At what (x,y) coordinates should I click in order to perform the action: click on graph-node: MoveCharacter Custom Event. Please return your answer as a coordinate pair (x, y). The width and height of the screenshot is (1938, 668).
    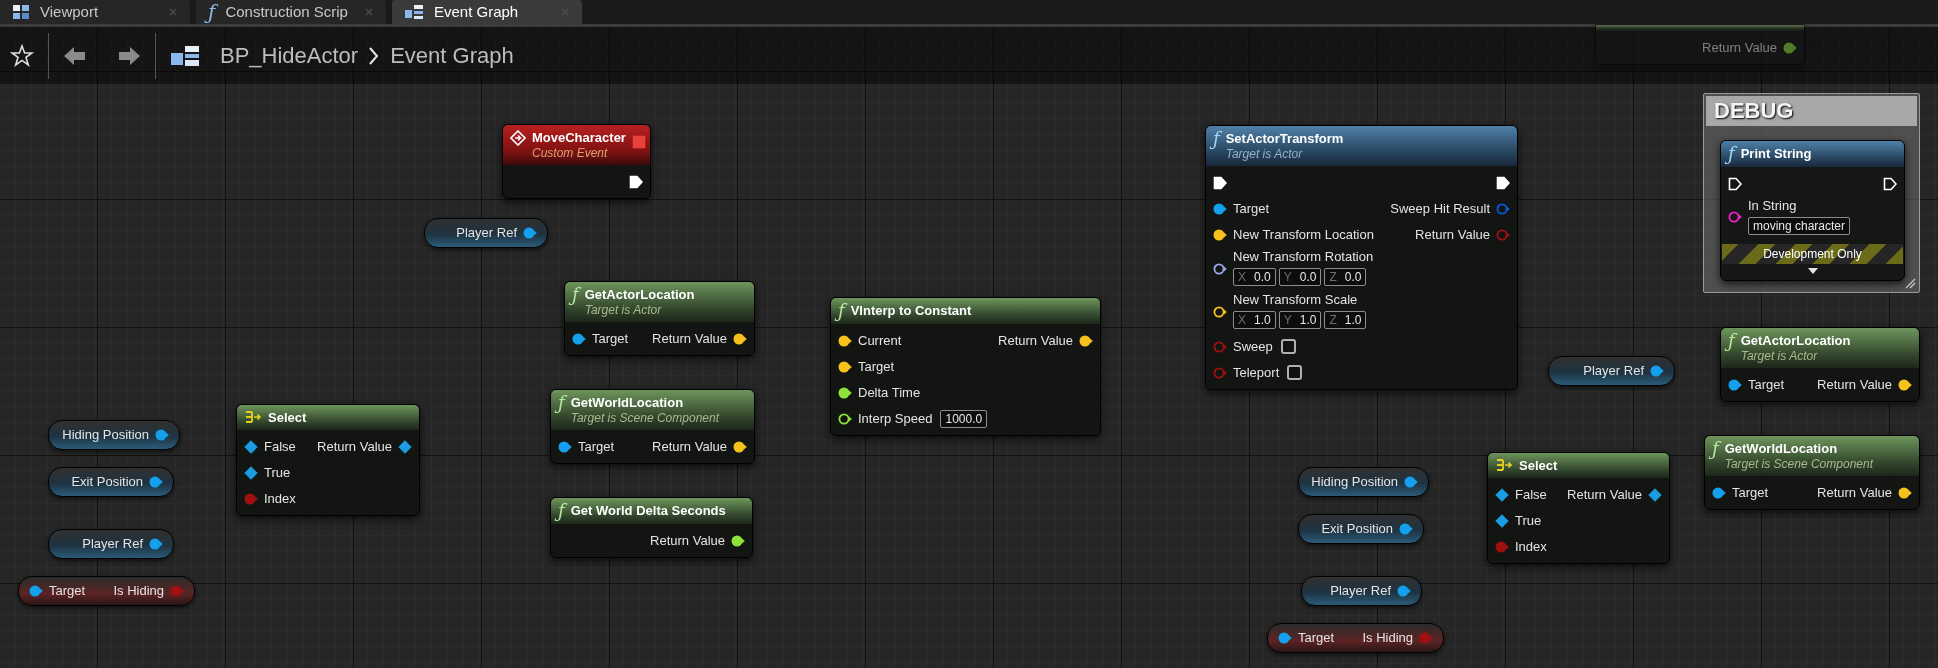
    Looking at the image, I should click on (576, 161).